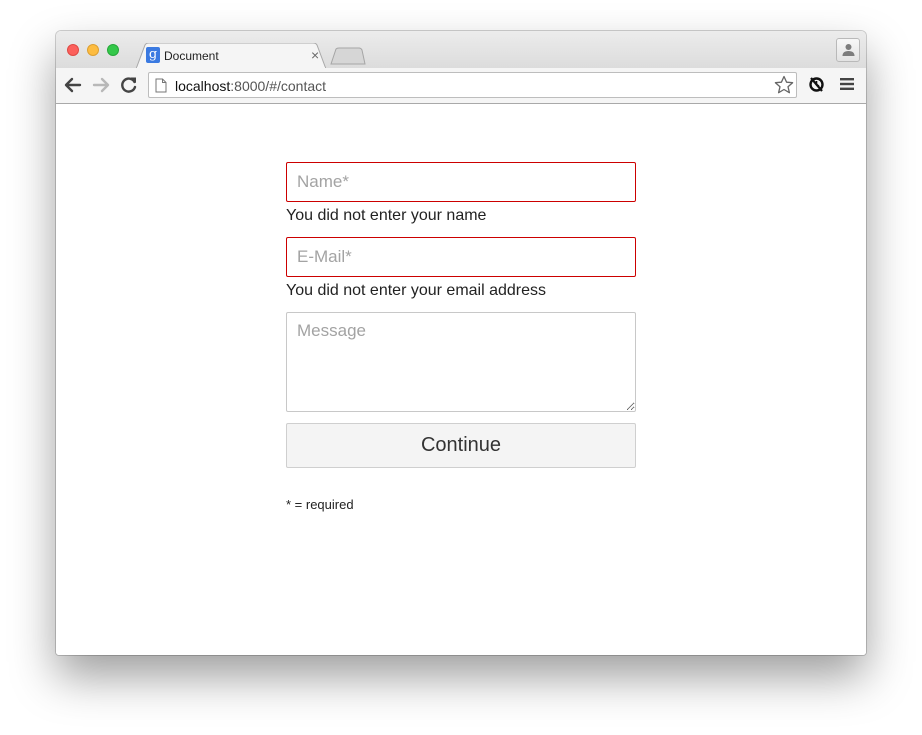  Describe the element at coordinates (191, 56) in the screenshot. I see `tab-title: Document` at that location.